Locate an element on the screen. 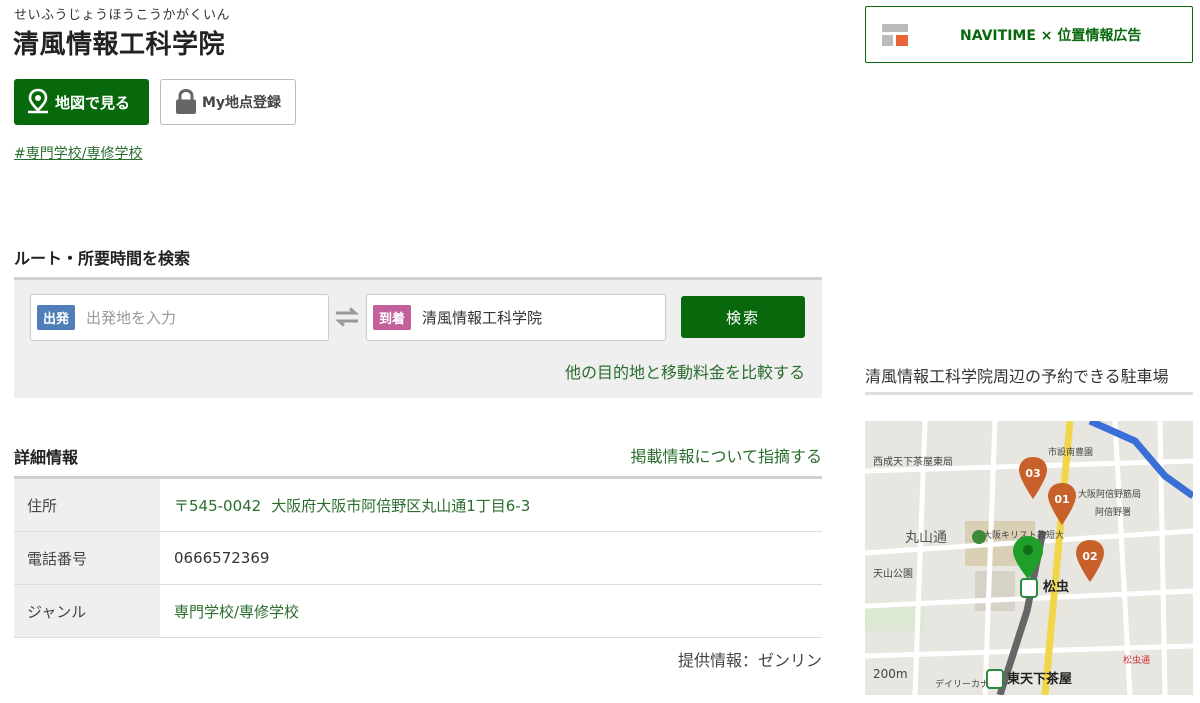  address-label: 住所 is located at coordinates (87, 505).